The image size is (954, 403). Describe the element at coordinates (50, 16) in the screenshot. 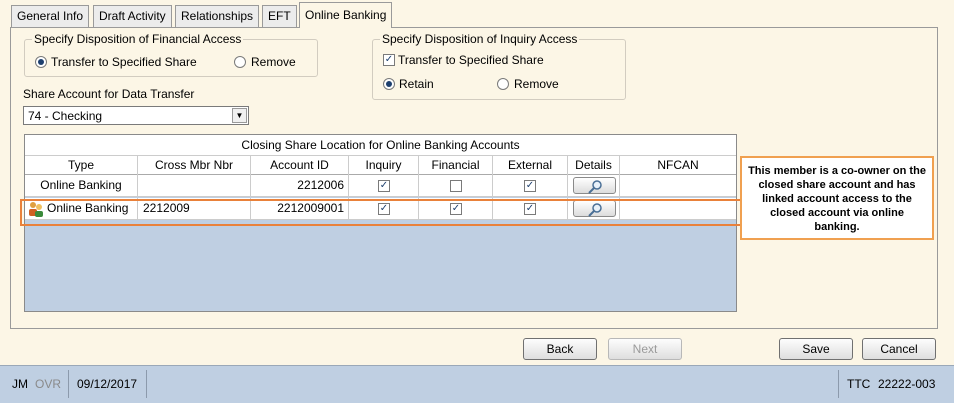

I see `tab-general-info: General Info` at that location.